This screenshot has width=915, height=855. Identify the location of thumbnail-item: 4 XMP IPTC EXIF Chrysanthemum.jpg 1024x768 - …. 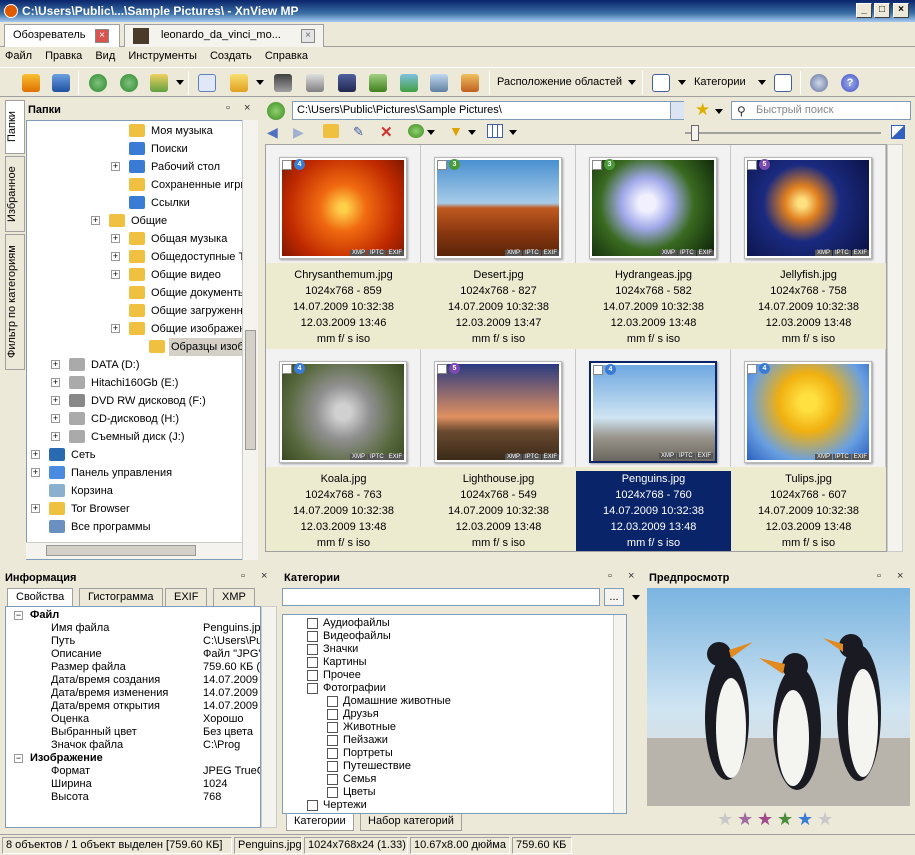
(343, 247).